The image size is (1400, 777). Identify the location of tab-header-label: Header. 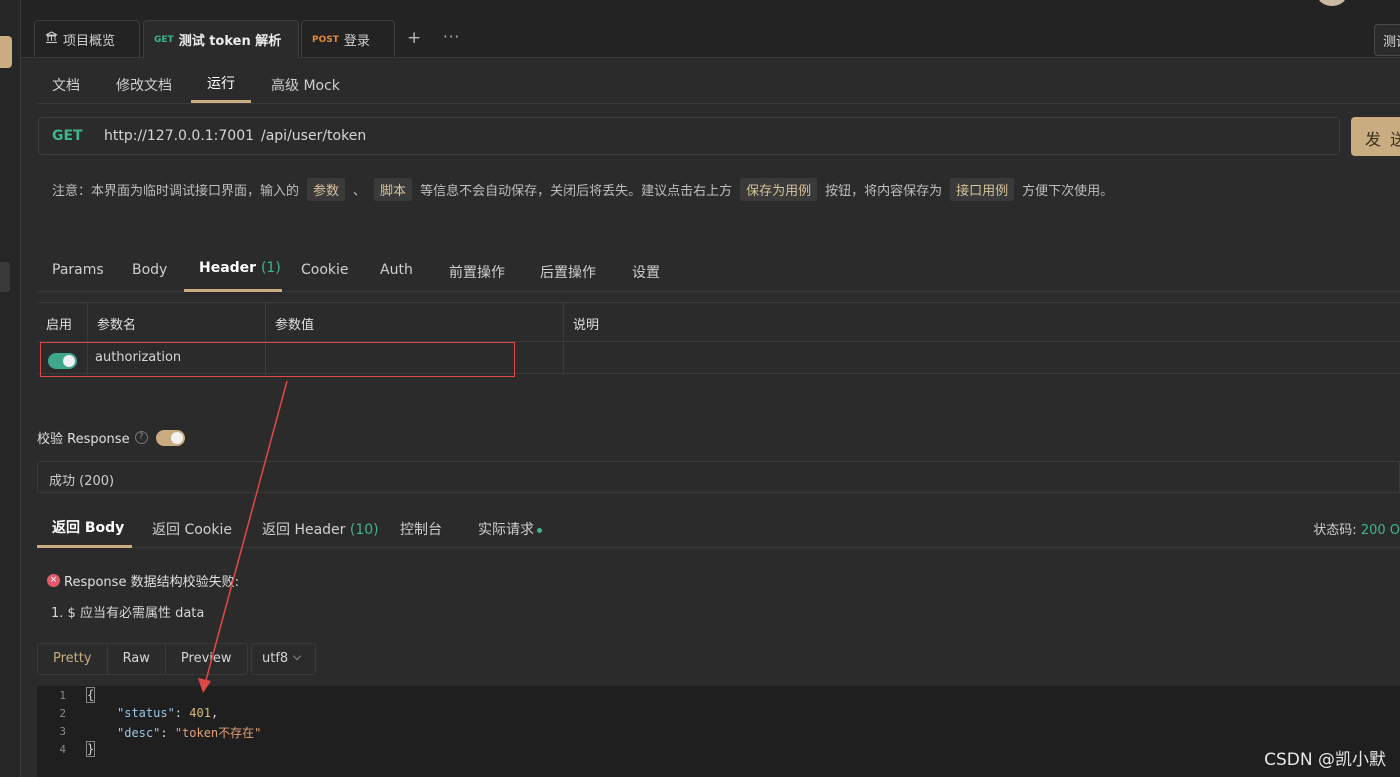
(228, 268).